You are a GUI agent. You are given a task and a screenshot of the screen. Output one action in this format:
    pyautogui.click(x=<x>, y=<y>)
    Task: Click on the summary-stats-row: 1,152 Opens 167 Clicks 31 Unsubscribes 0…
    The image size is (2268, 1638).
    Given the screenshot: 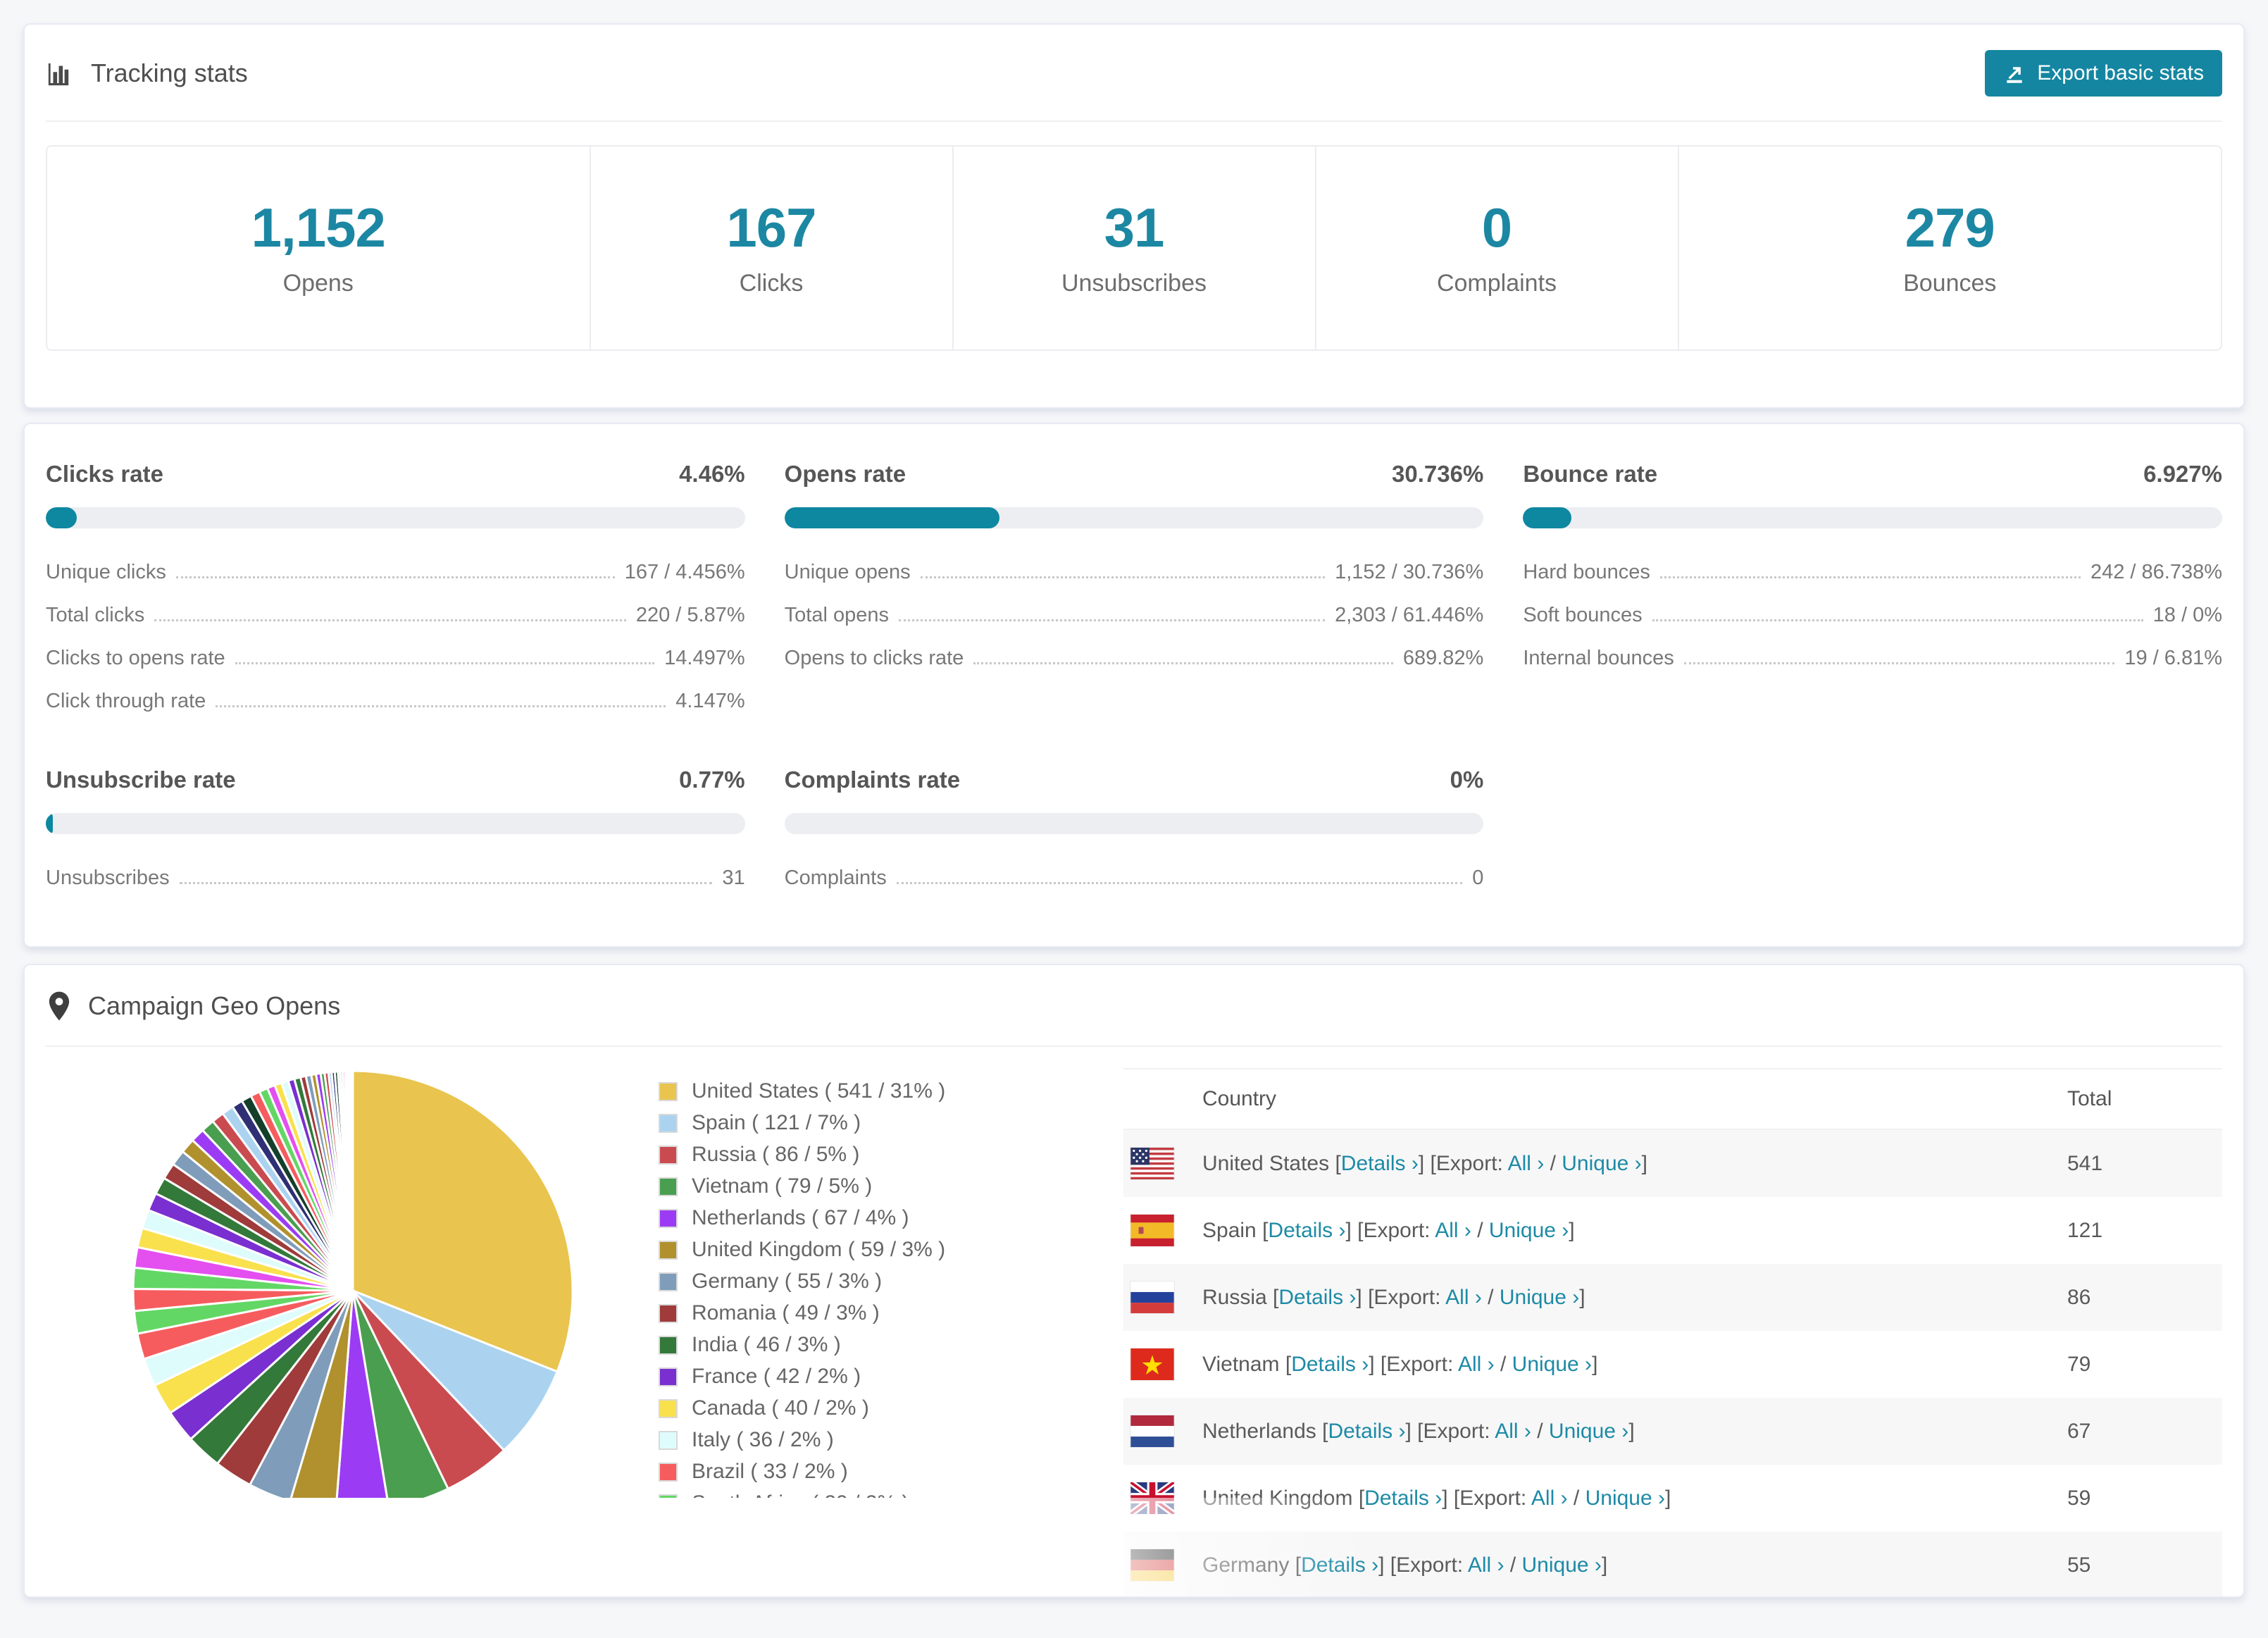 What is the action you would take?
    pyautogui.click(x=1134, y=248)
    